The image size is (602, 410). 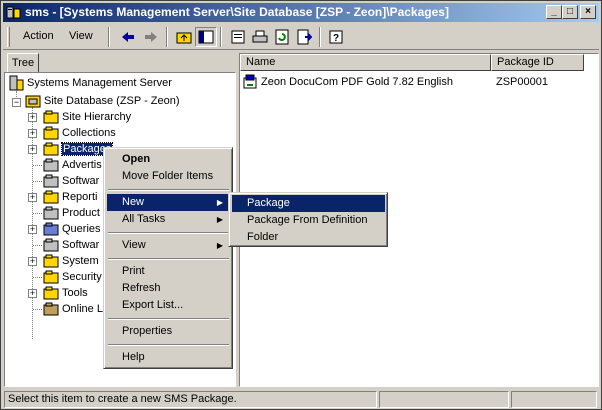 I want to click on menu-item-print: Print, so click(x=168, y=271).